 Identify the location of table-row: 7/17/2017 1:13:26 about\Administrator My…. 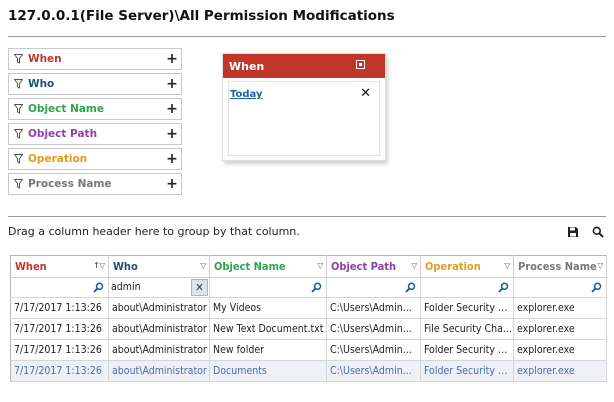
(308, 308).